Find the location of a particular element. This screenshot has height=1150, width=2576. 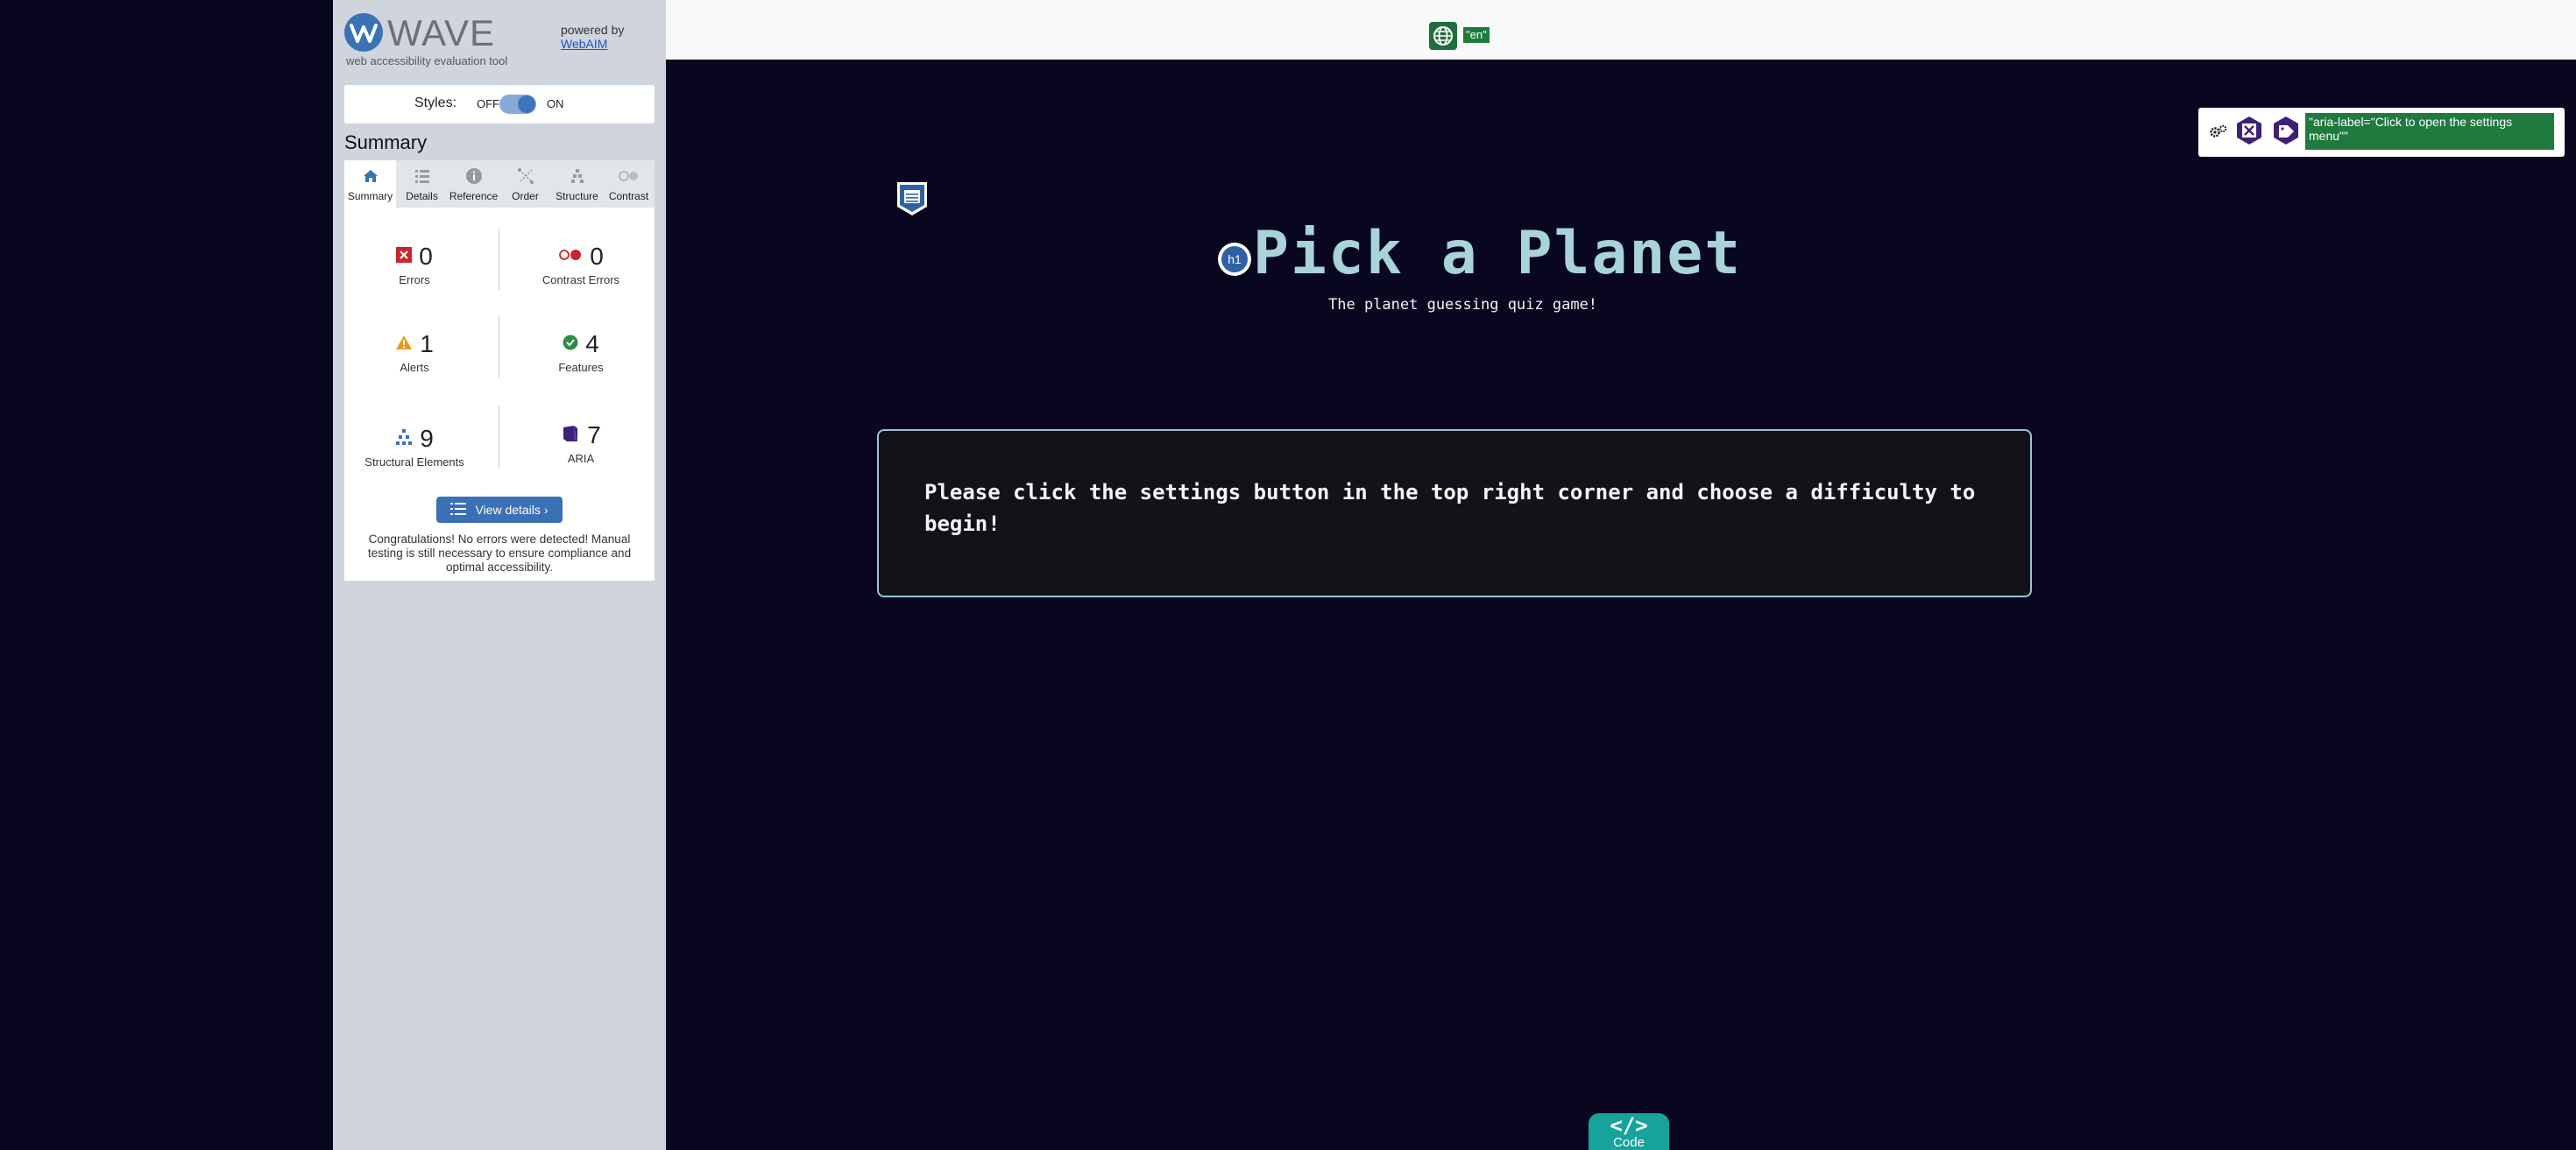

page-title: Pick a Planet is located at coordinates (1498, 253).